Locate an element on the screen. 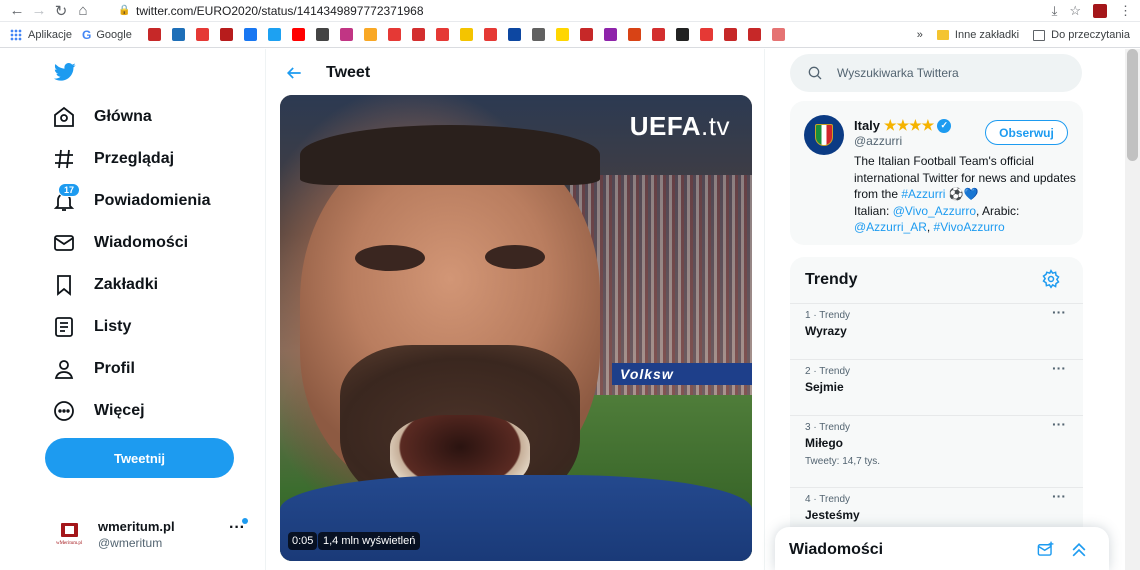 Image resolution: width=1140 pixels, height=570 pixels. gear-icon is located at coordinates (1051, 279).